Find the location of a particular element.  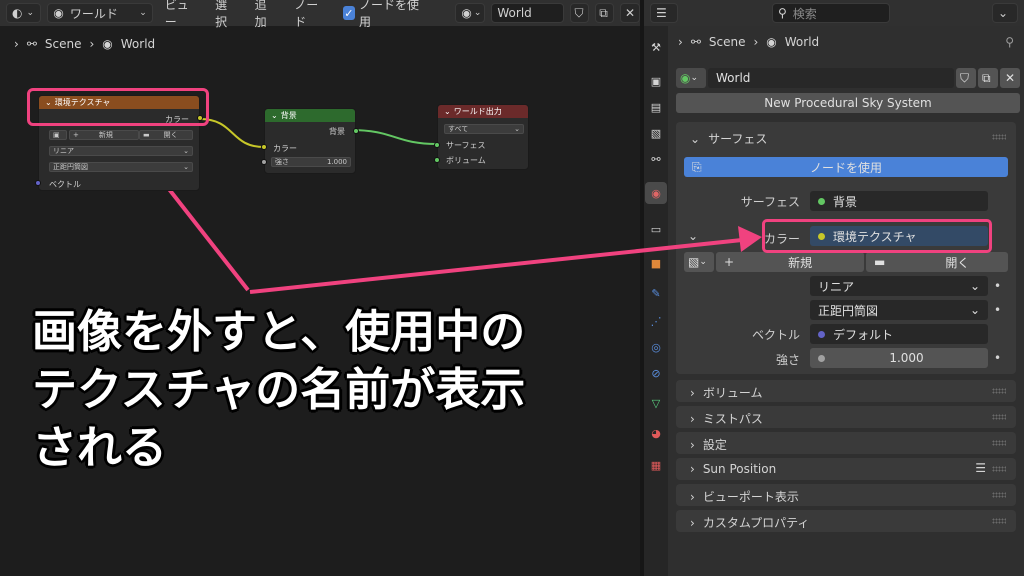

unlink-button: ✕ is located at coordinates (1010, 78).